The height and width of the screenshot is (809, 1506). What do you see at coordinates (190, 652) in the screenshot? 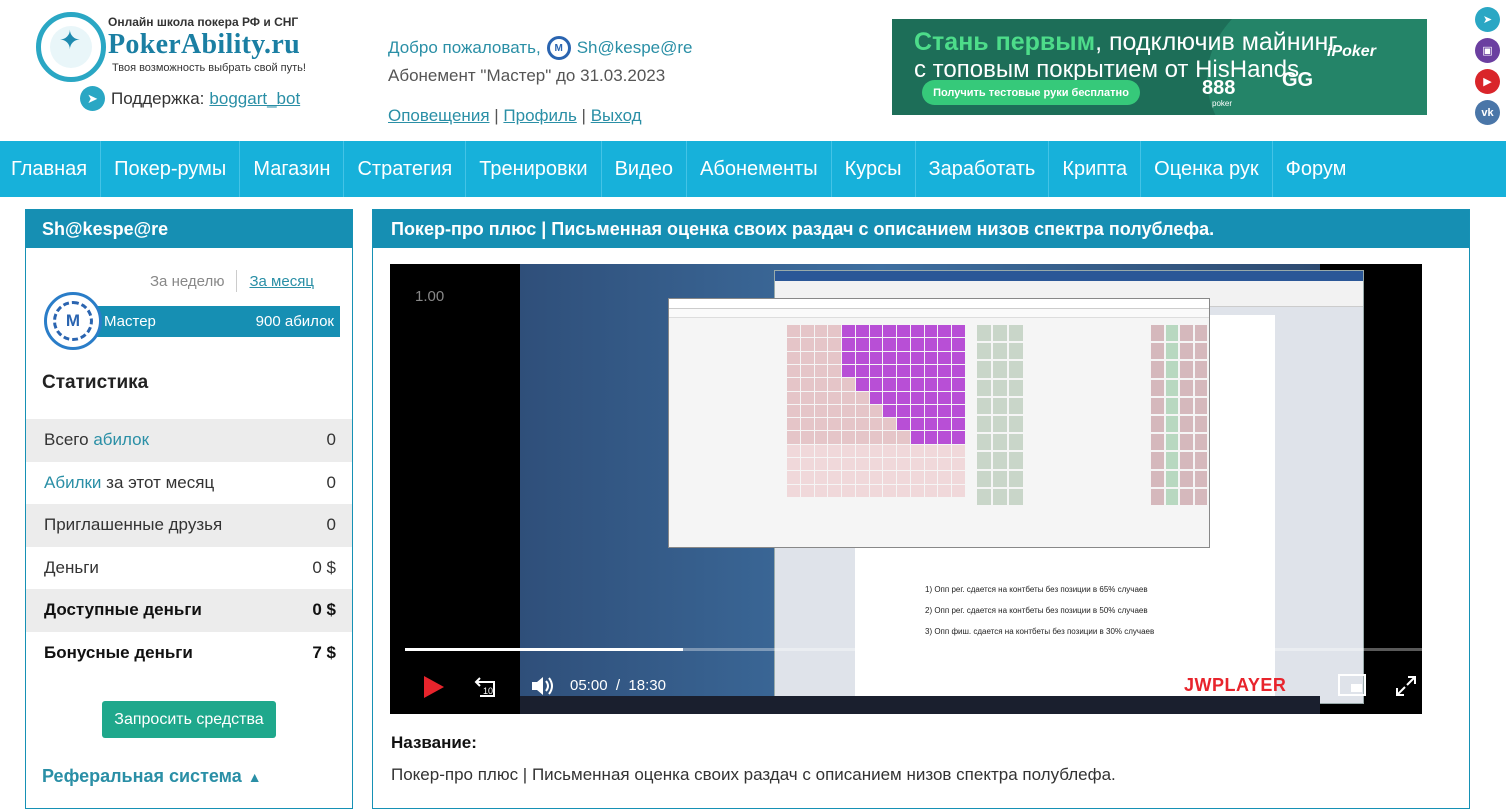
I see `stats-row: Бонусные деньги 7 $` at bounding box center [190, 652].